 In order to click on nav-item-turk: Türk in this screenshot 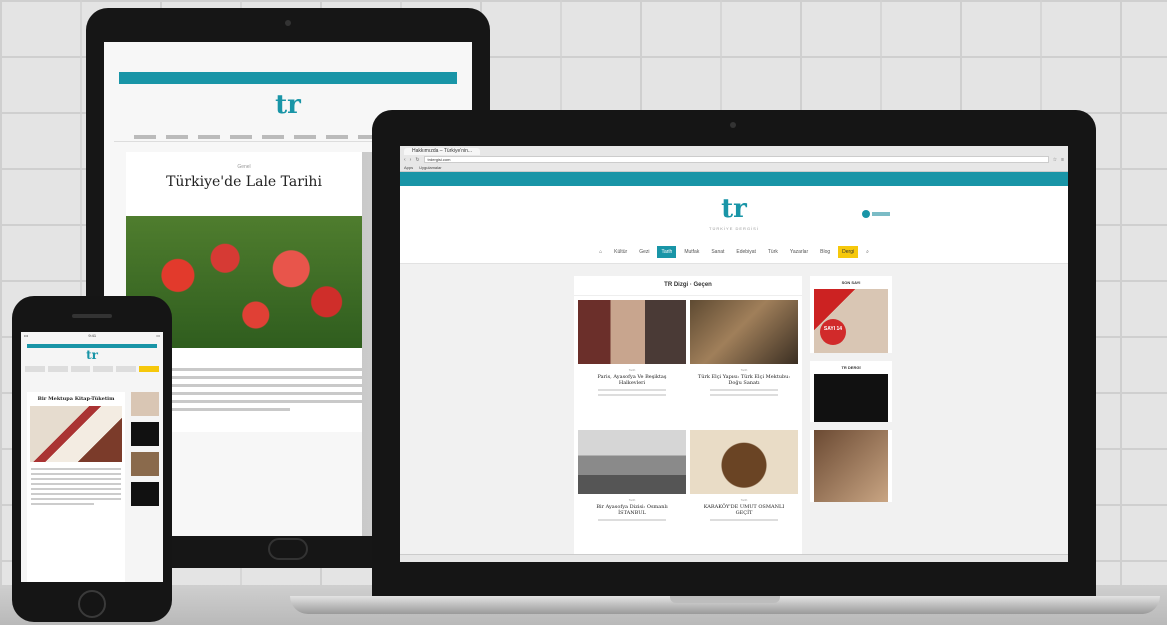, I will do `click(773, 252)`.